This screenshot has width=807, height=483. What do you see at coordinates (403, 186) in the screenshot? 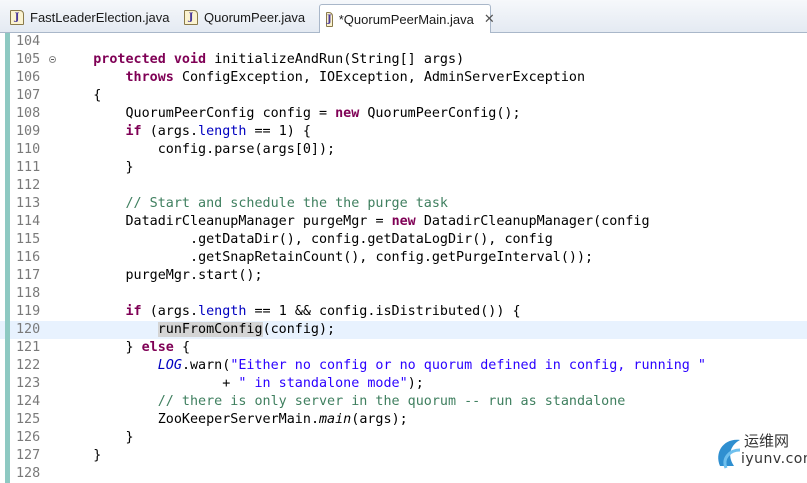
I see `code-line: 112` at bounding box center [403, 186].